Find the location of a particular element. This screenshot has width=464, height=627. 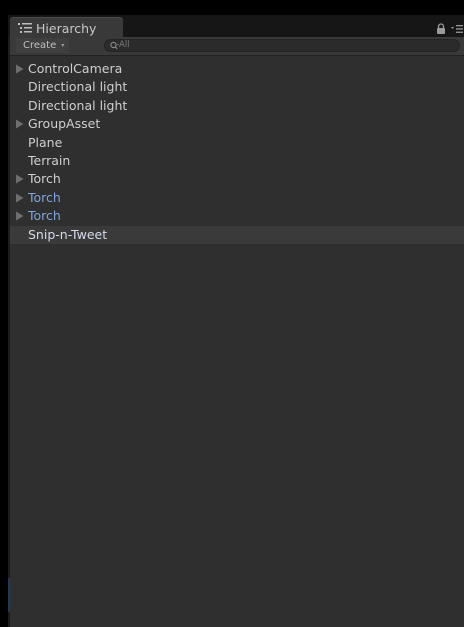

list-item-label: Plane is located at coordinates (45, 142).